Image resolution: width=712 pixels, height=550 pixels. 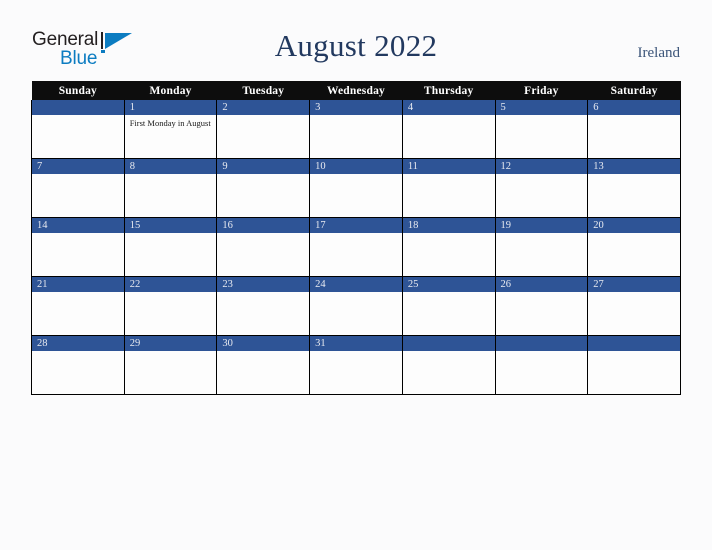 I want to click on day-number: 7, so click(x=78, y=166).